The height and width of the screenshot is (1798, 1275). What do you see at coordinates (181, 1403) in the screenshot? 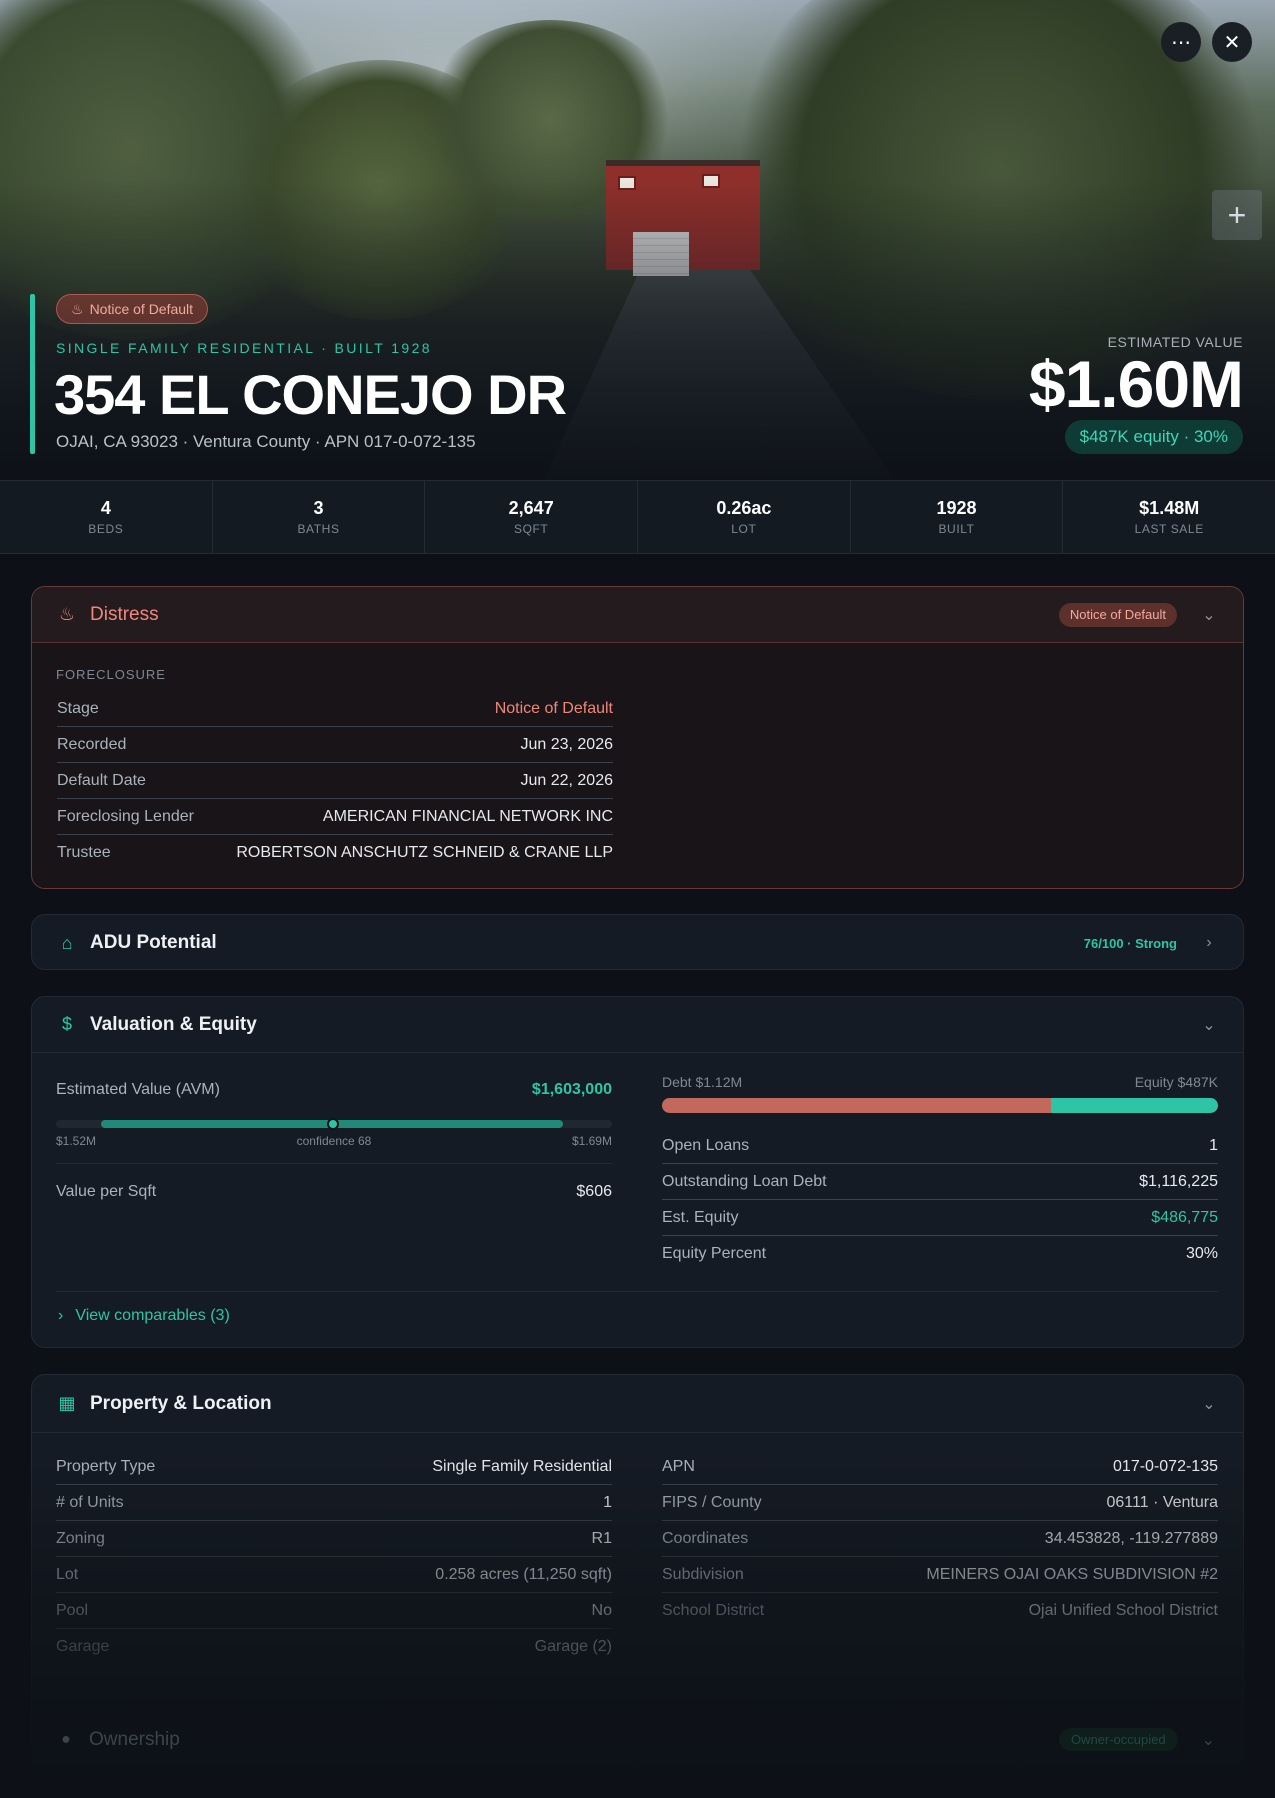
I see `property-title: Property & Location` at bounding box center [181, 1403].